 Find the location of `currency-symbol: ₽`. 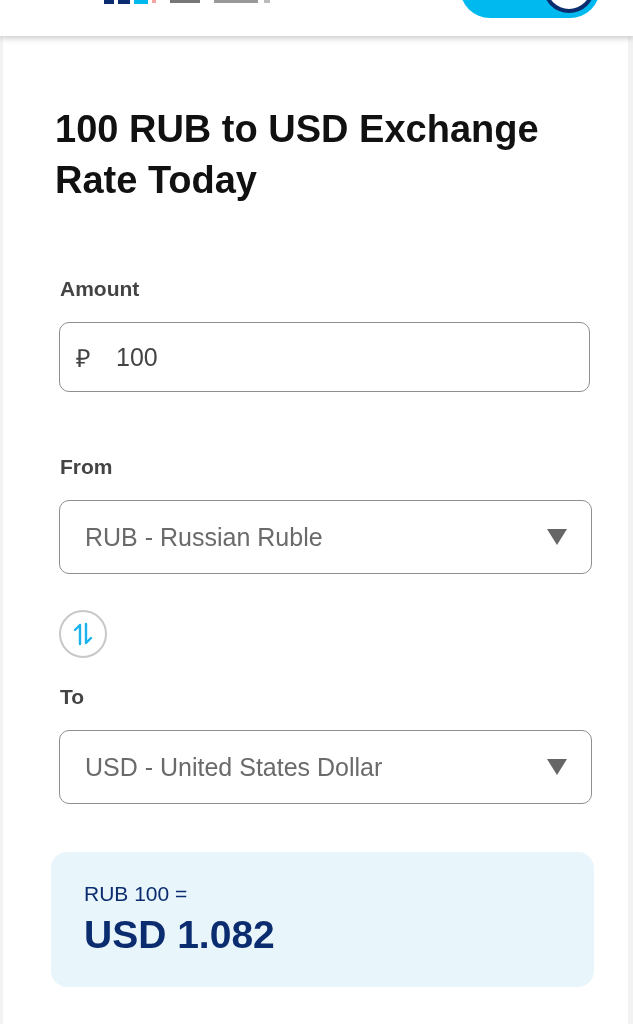

currency-symbol: ₽ is located at coordinates (84, 358).